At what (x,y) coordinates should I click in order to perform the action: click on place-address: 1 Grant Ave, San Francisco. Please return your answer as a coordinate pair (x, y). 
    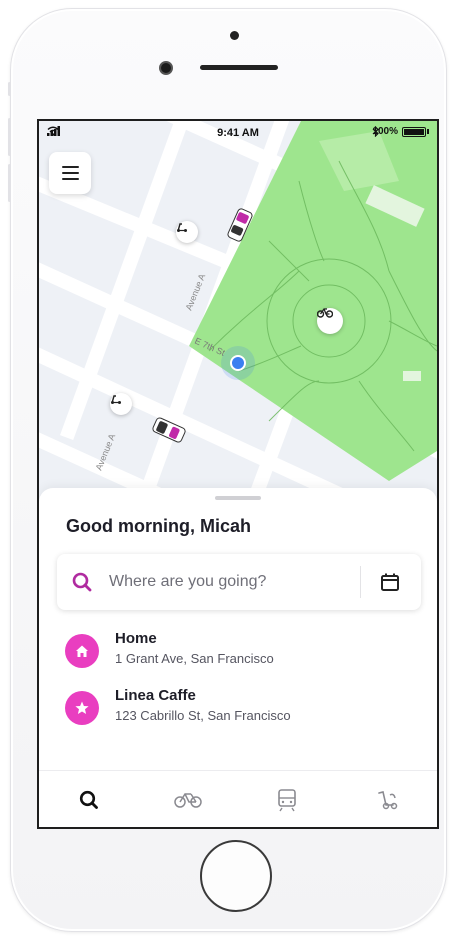
    Looking at the image, I should click on (194, 658).